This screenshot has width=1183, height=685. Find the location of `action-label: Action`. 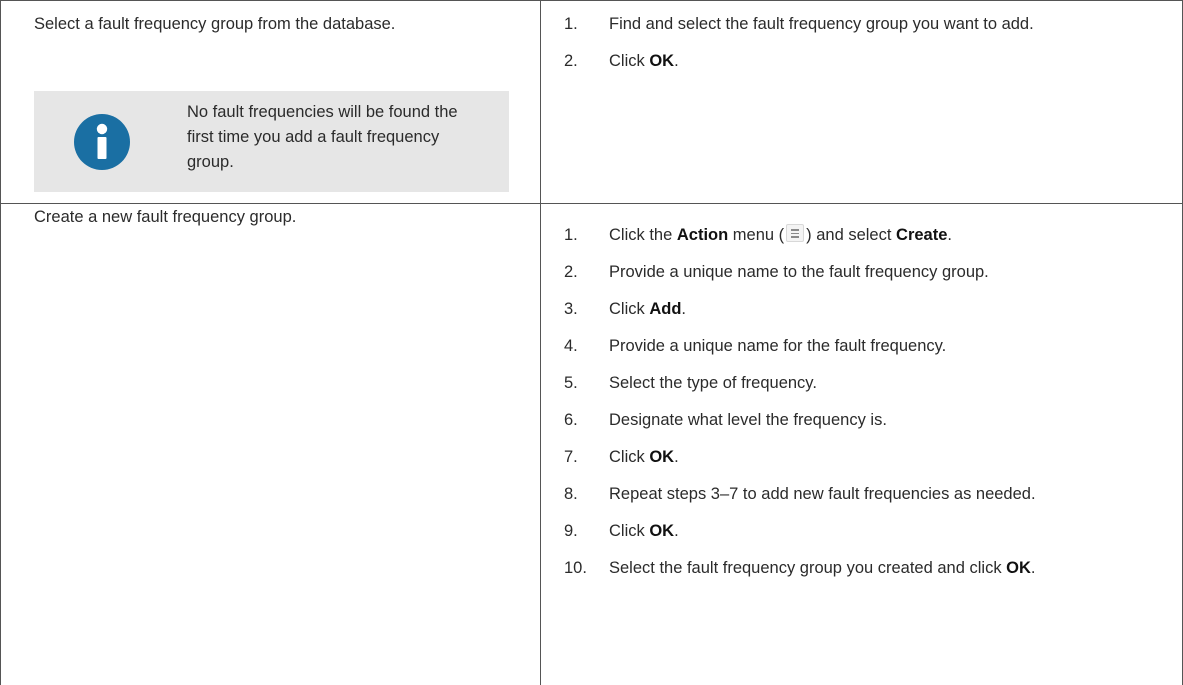

action-label: Action is located at coordinates (702, 235).